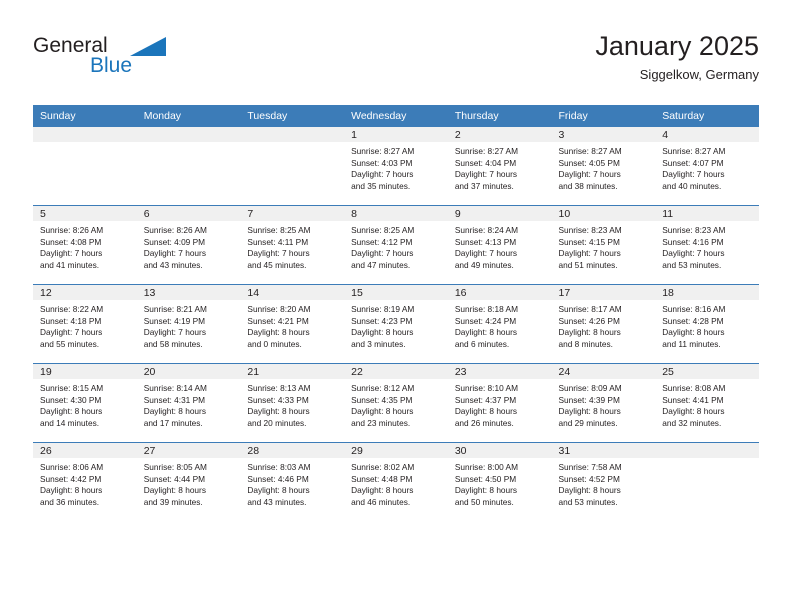 The width and height of the screenshot is (792, 612). What do you see at coordinates (589, 478) in the screenshot?
I see `day-sunset-text: Sunset: 4:52 PM` at bounding box center [589, 478].